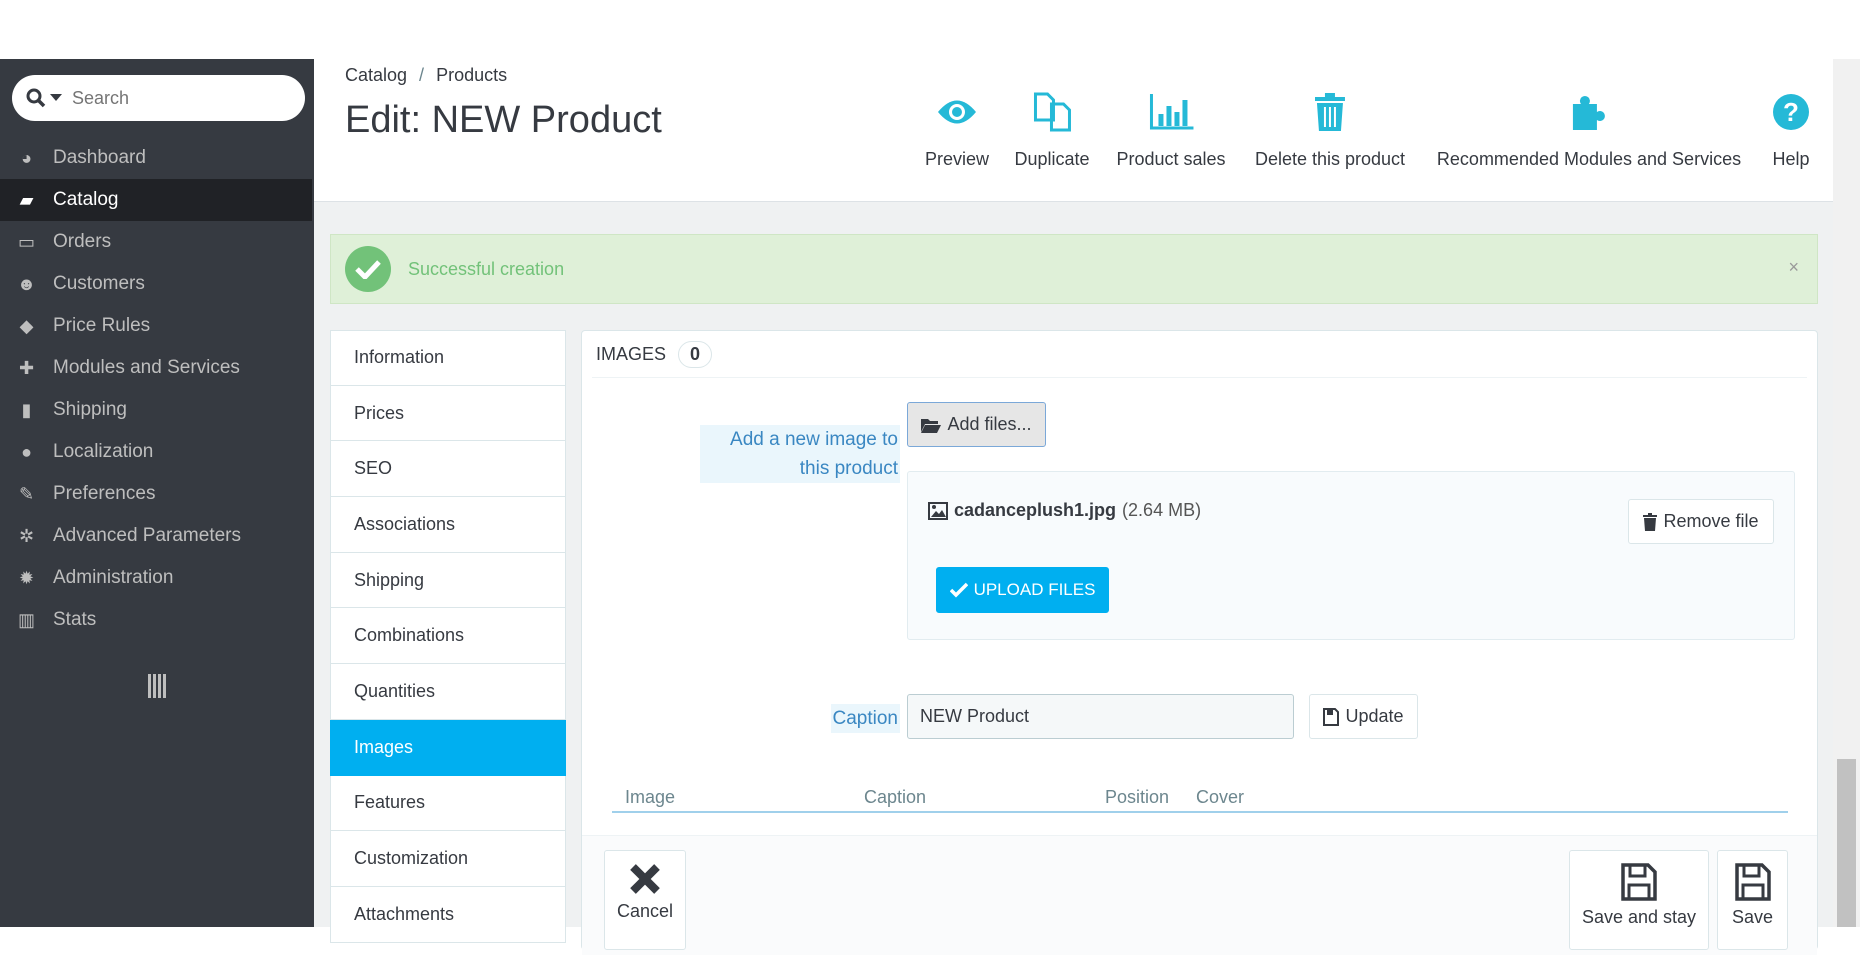 The height and width of the screenshot is (955, 1860). I want to click on truck-icon: ▮, so click(26, 409).